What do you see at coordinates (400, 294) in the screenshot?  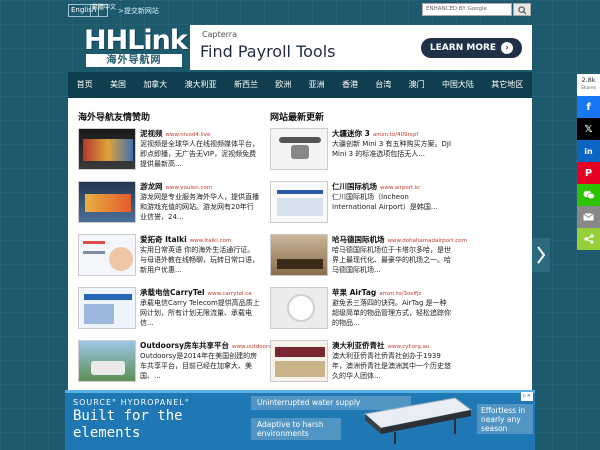 I see `entry-url: amzn.to/3oxifjz` at bounding box center [400, 294].